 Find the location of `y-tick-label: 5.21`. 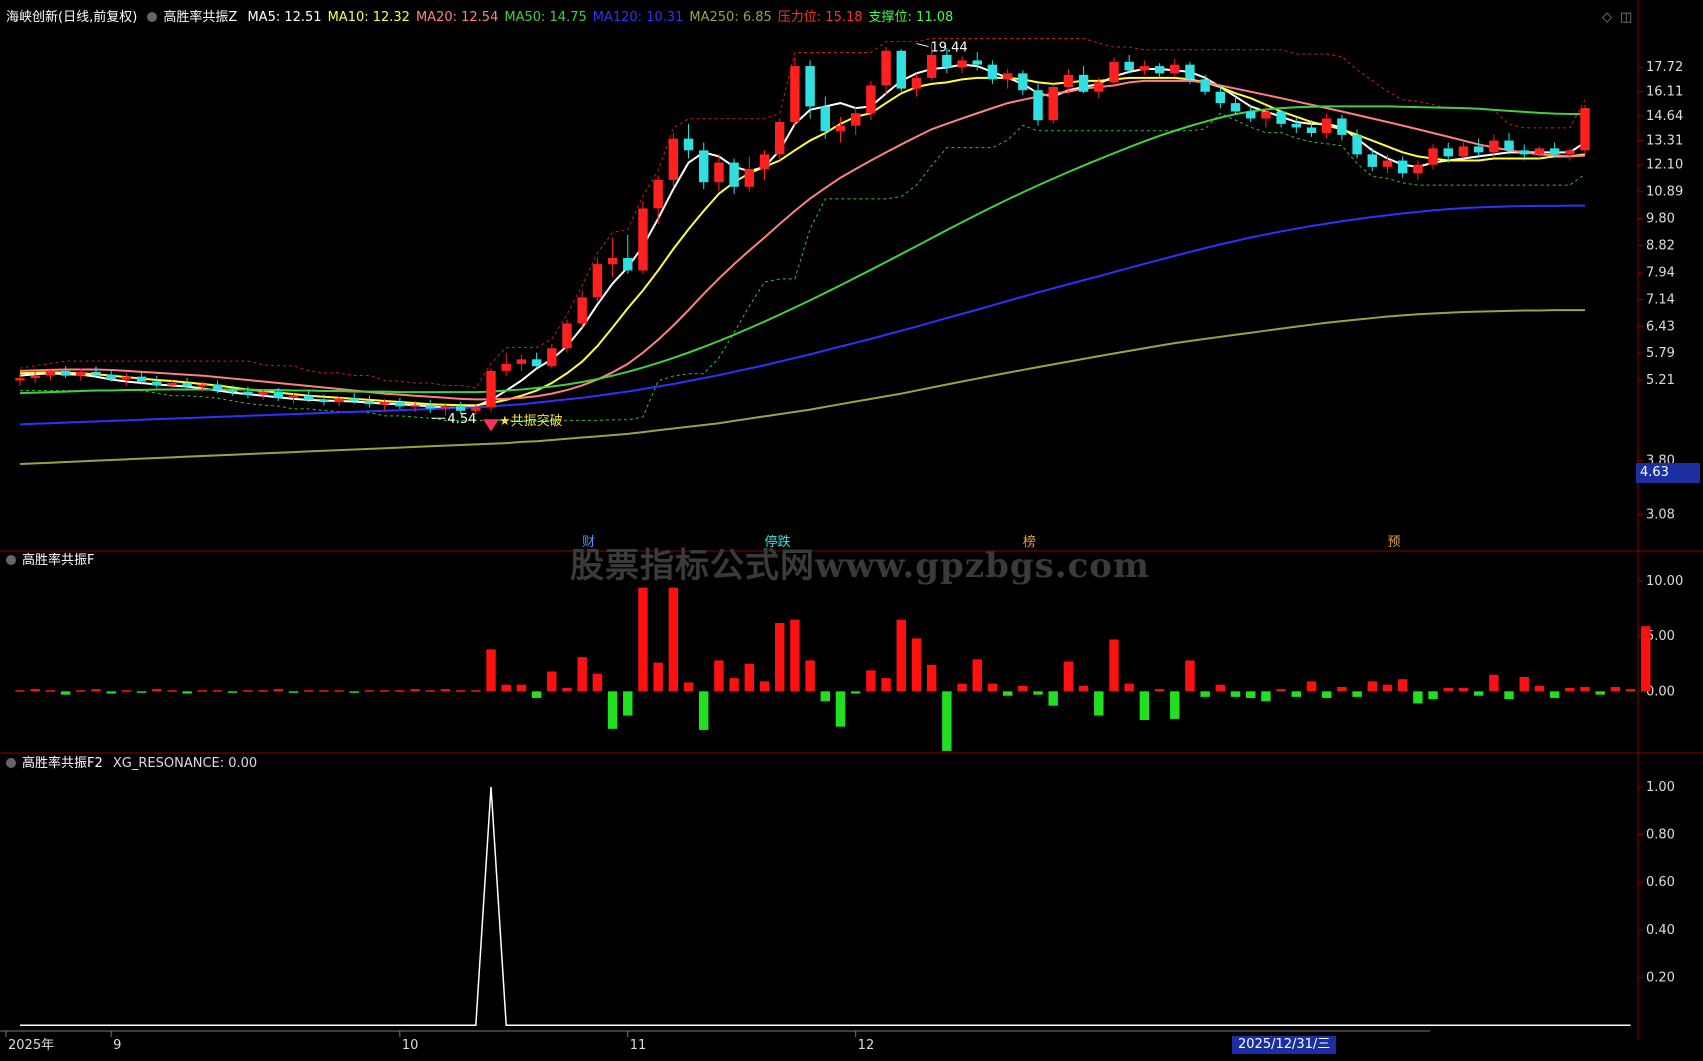

y-tick-label: 5.21 is located at coordinates (1660, 380).